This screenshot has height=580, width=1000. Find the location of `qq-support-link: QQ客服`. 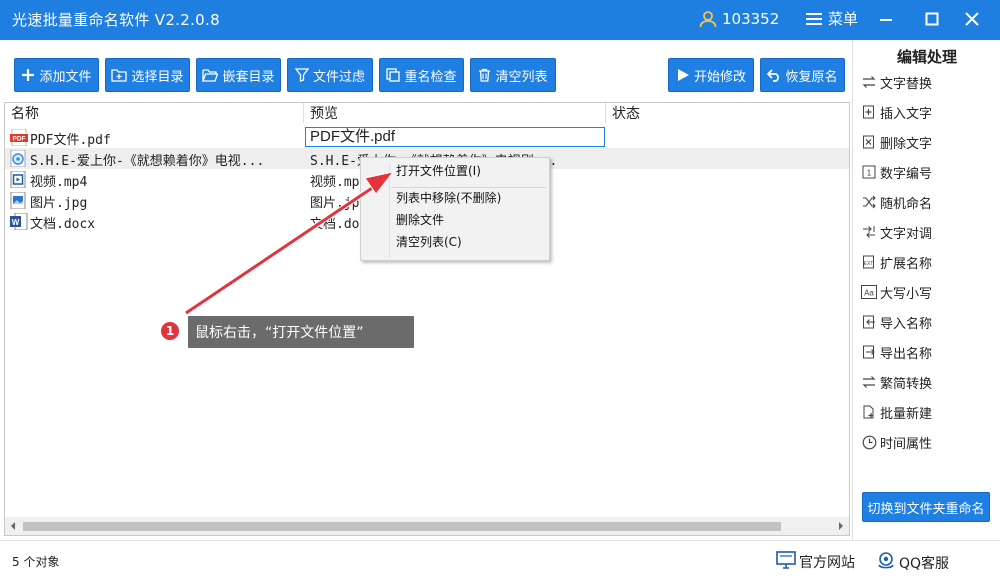

qq-support-link: QQ客服 is located at coordinates (912, 563).